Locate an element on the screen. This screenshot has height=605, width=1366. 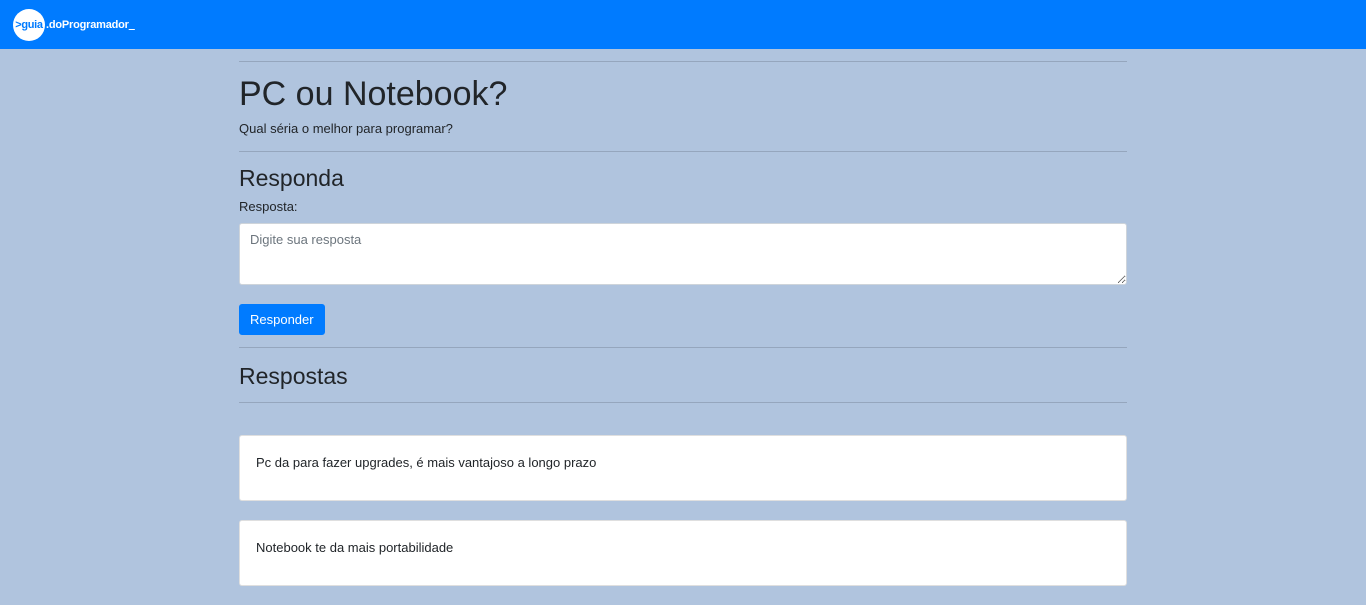
logo-text: .doProgramador_ is located at coordinates (90, 25).